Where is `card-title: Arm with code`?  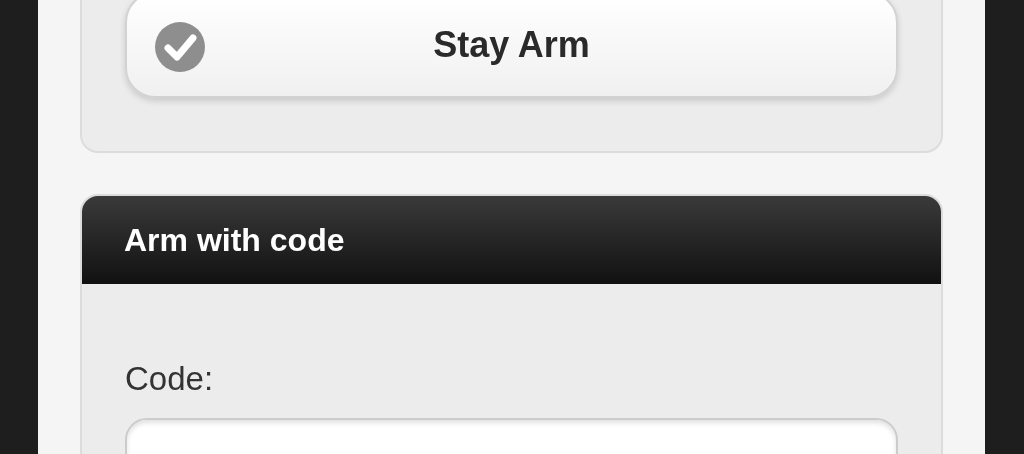
card-title: Arm with code is located at coordinates (234, 240).